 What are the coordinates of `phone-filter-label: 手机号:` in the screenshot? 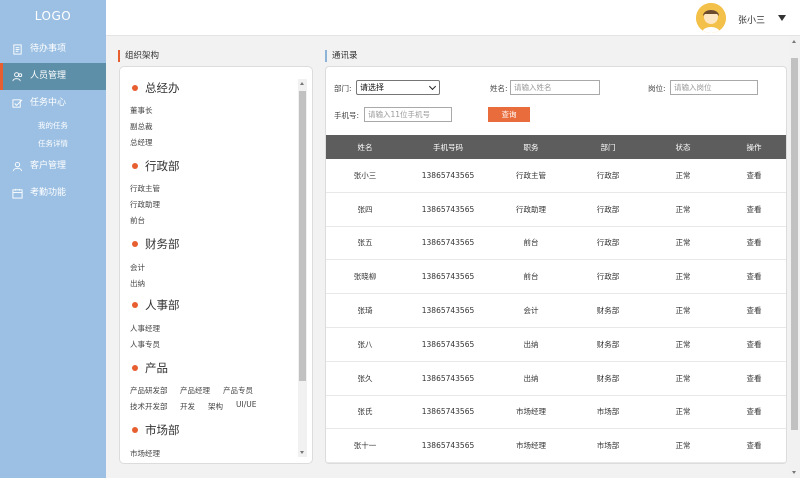 It's located at (347, 115).